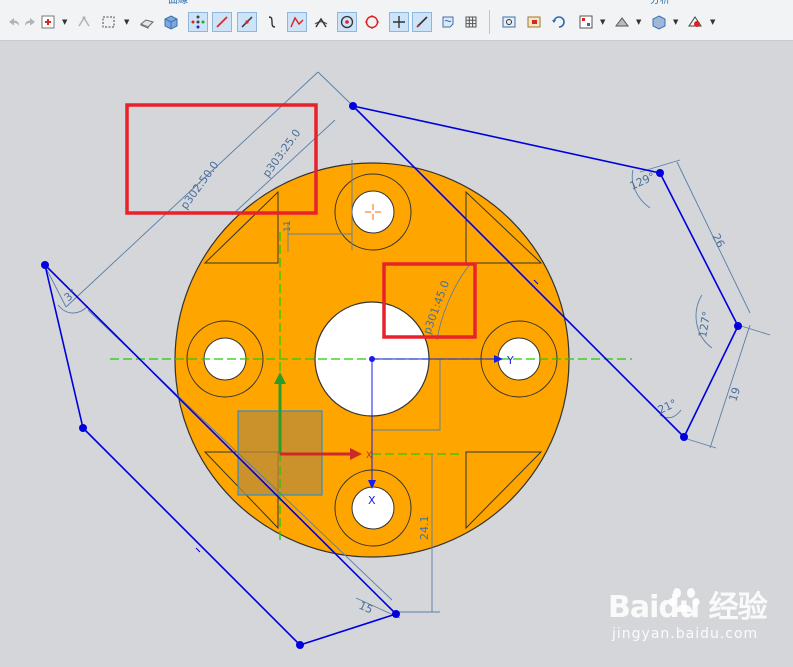  What do you see at coordinates (198, 22) in the screenshot?
I see `show-constraints-icon` at bounding box center [198, 22].